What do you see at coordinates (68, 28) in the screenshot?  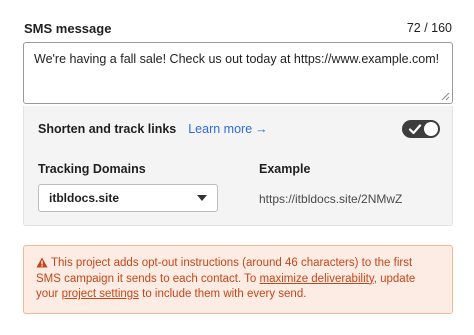 I see `sms-message-label: SMS message` at bounding box center [68, 28].